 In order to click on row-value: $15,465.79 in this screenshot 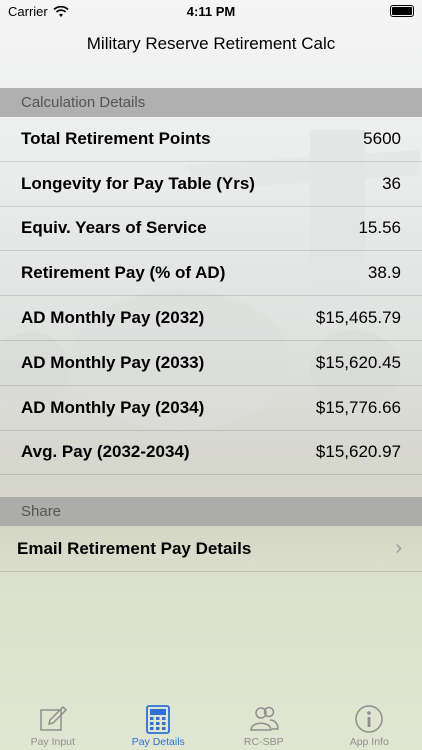, I will do `click(358, 318)`.